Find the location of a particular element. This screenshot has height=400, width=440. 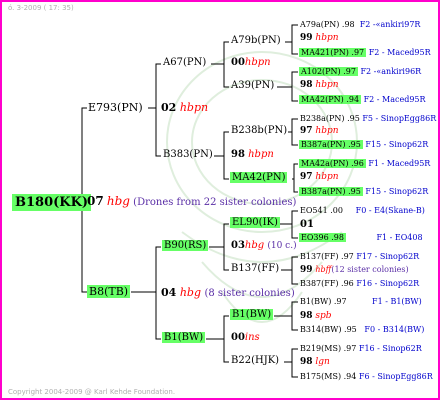

gen4-mate-year: 97 is located at coordinates (306, 177).